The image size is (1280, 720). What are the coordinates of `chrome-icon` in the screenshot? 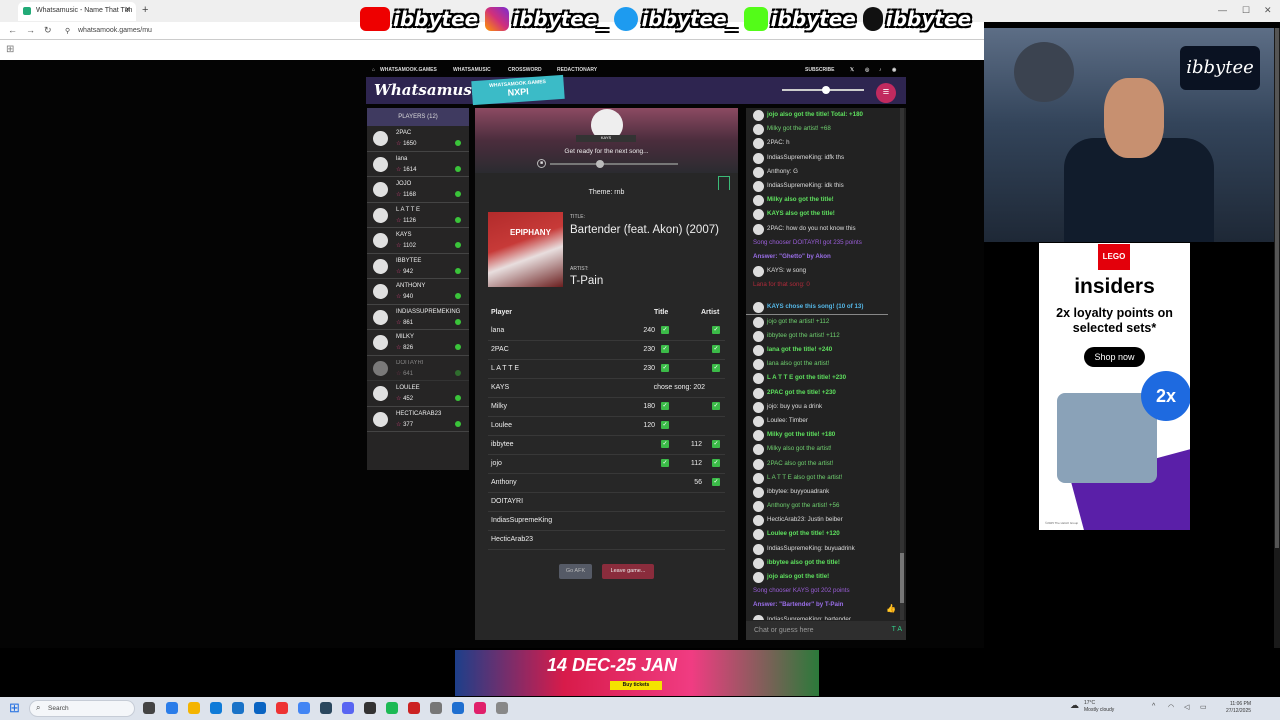 It's located at (304, 708).